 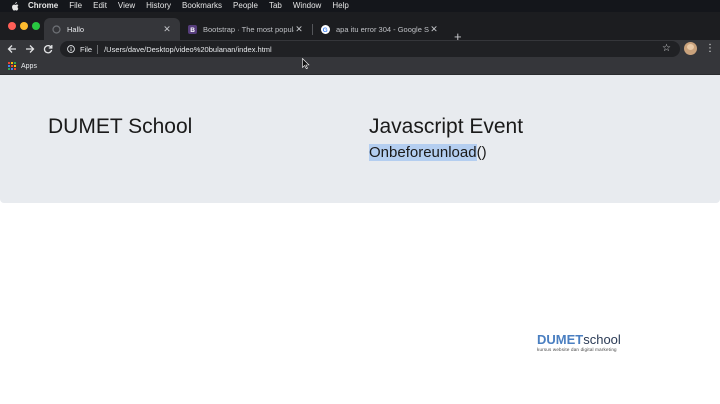 What do you see at coordinates (120, 126) in the screenshot?
I see `school-heading: DUMET School` at bounding box center [120, 126].